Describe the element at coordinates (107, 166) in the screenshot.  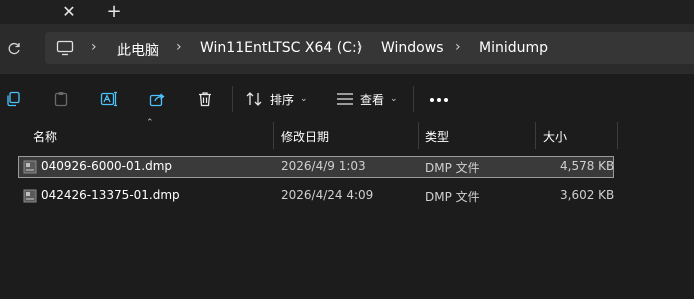
I see `file-name: 040926-6000-01.dmp` at that location.